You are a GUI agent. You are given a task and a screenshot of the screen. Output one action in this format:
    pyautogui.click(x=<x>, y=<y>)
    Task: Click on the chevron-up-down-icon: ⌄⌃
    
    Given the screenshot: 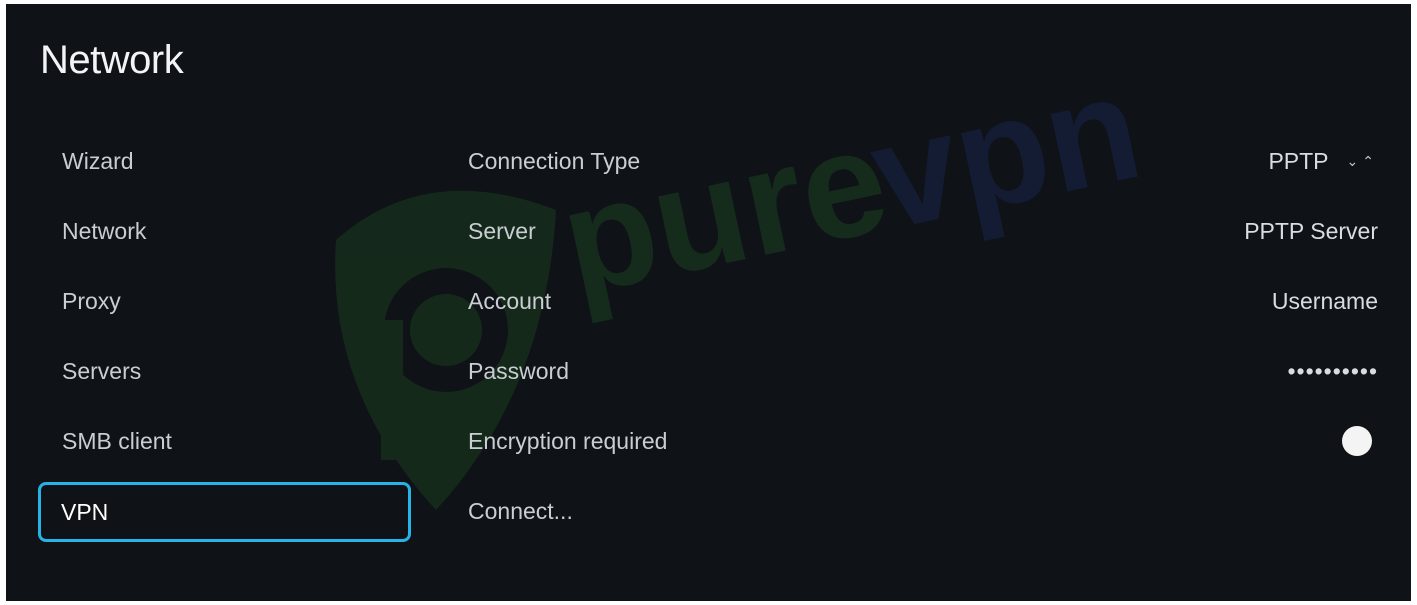 What is the action you would take?
    pyautogui.click(x=1362, y=161)
    